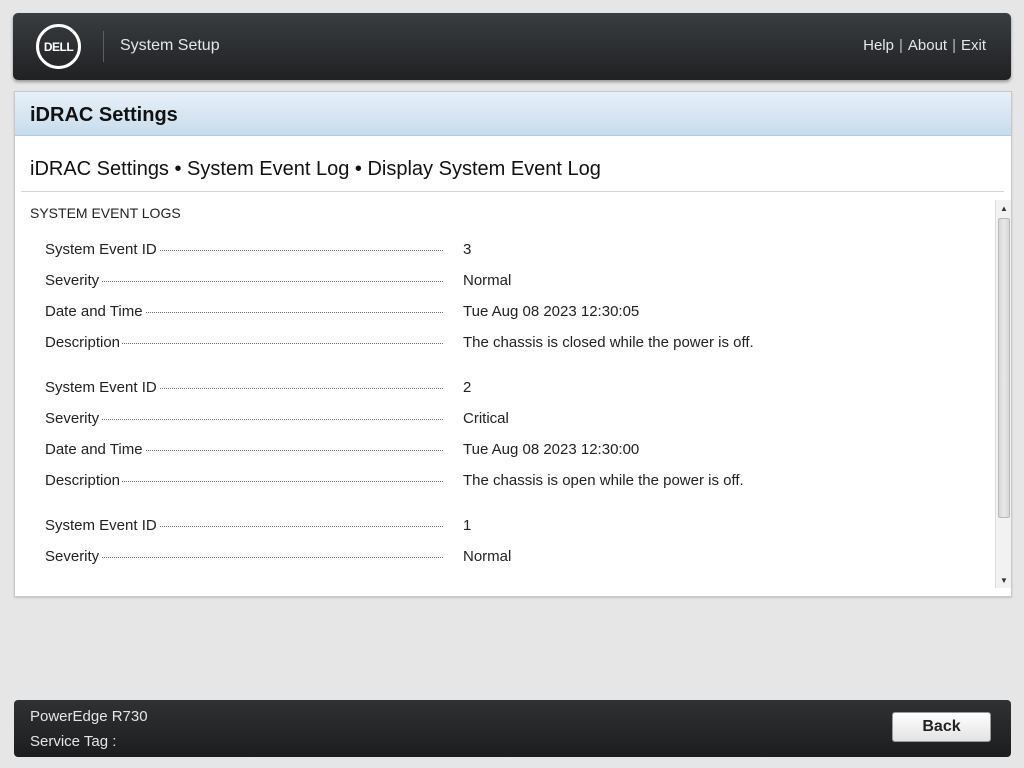  What do you see at coordinates (551, 311) in the screenshot?
I see `datetime-value: Tue Aug 08 2023 12:30:05` at bounding box center [551, 311].